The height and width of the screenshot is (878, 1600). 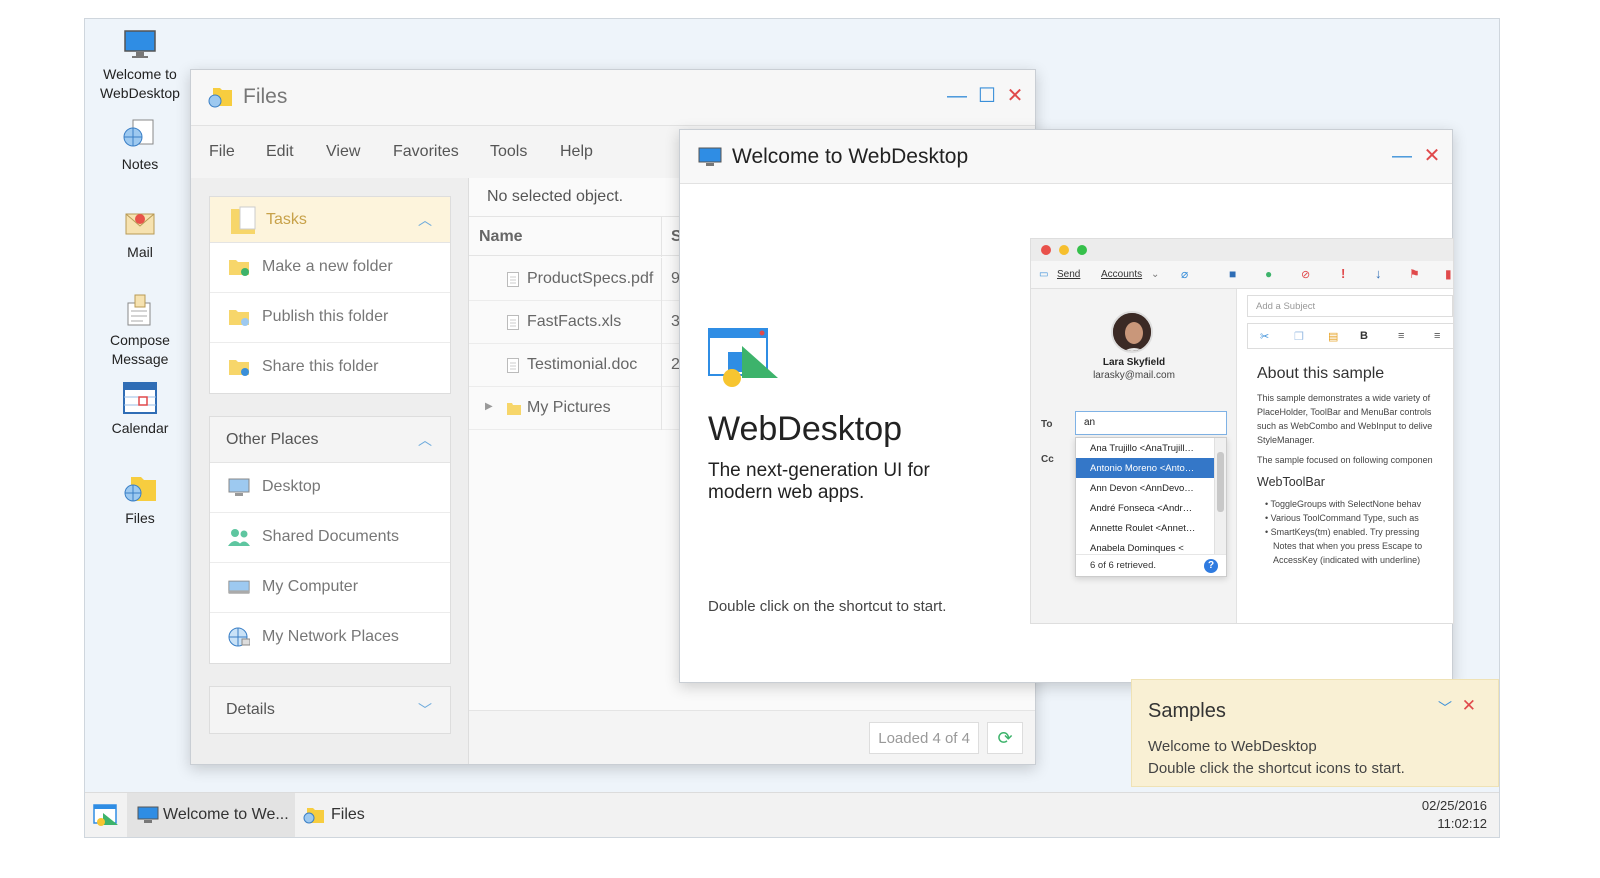 What do you see at coordinates (1211, 566) in the screenshot?
I see `help-icon: ?` at bounding box center [1211, 566].